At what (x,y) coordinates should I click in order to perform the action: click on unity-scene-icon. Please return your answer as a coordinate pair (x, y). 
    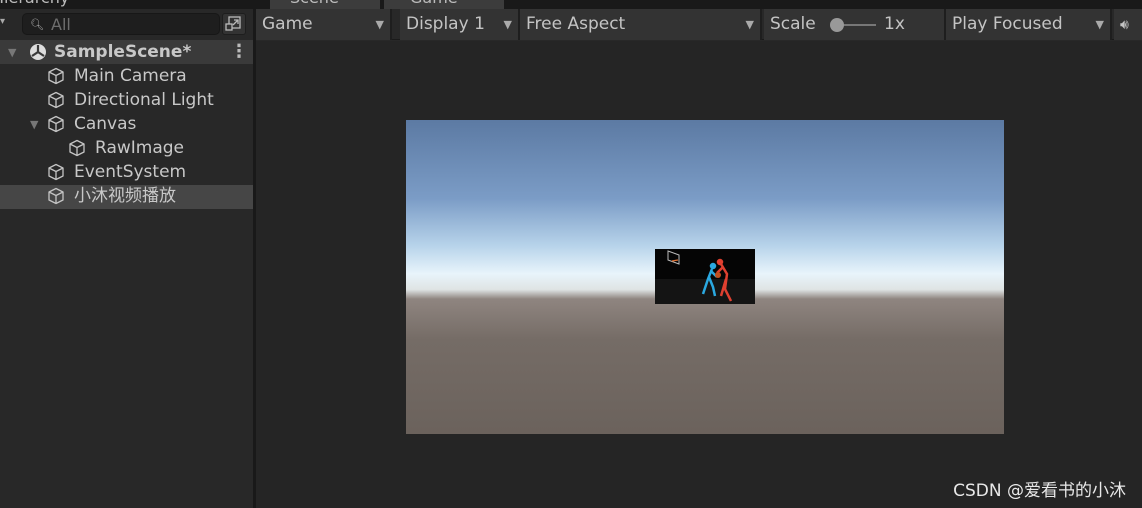
    Looking at the image, I should click on (38, 52).